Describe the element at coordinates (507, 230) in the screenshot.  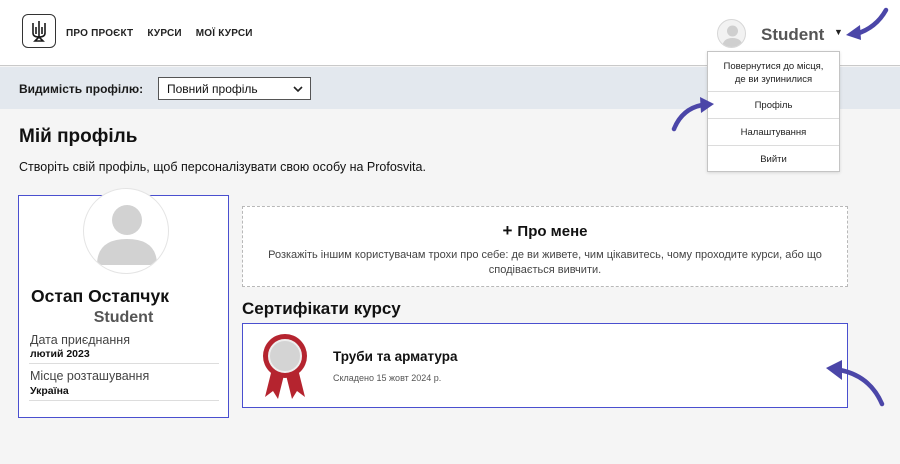
I see `plus-icon: +` at that location.